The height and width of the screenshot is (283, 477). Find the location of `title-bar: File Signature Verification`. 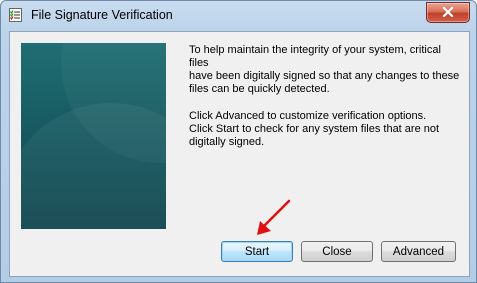

title-bar: File Signature Verification is located at coordinates (238, 16).